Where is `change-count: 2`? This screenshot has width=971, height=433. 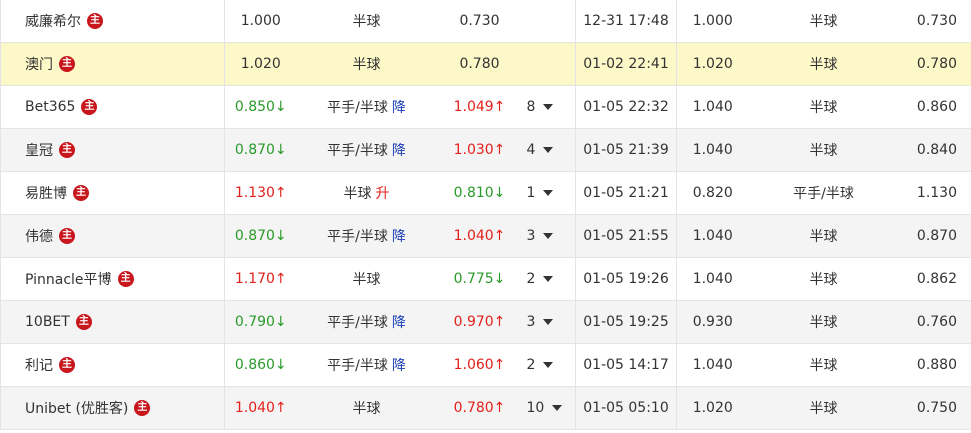 change-count: 2 is located at coordinates (531, 279).